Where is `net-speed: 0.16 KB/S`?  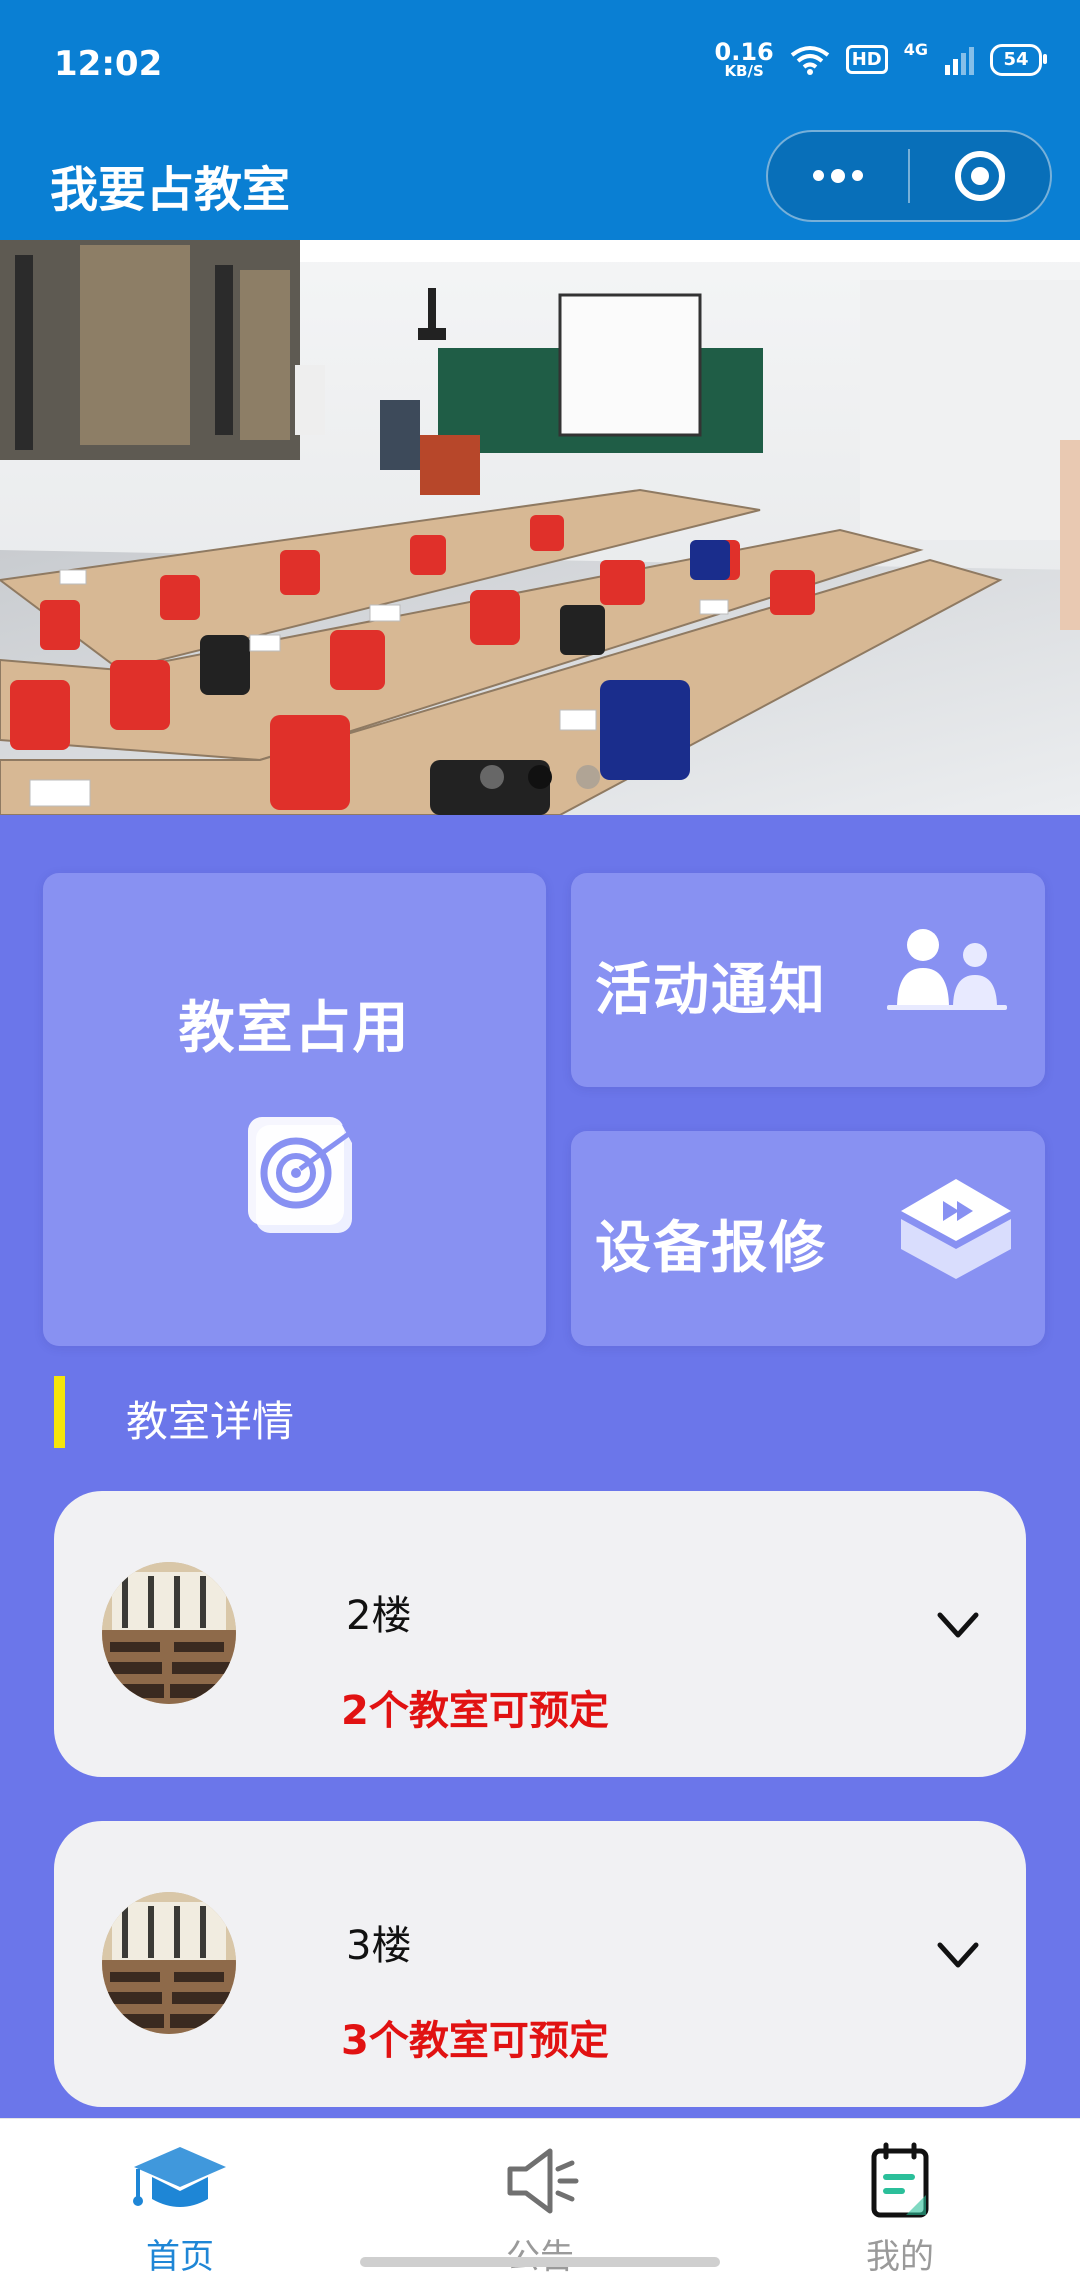 net-speed: 0.16 KB/S is located at coordinates (744, 59).